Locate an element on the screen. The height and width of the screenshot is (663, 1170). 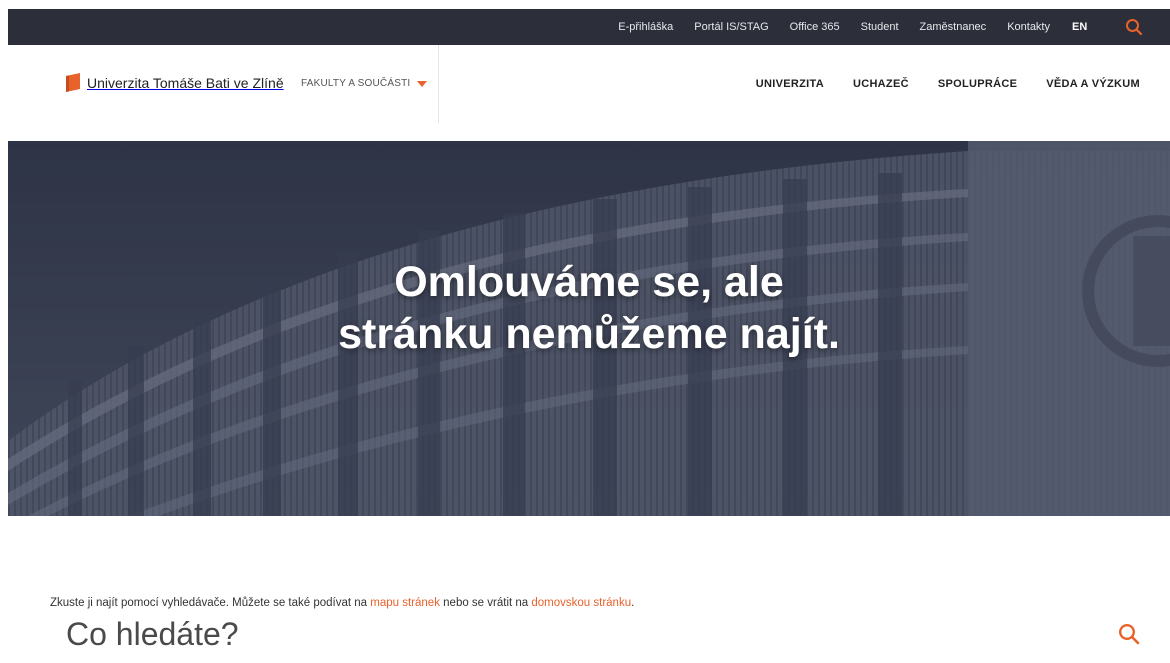
caret-down-icon is located at coordinates (422, 83).